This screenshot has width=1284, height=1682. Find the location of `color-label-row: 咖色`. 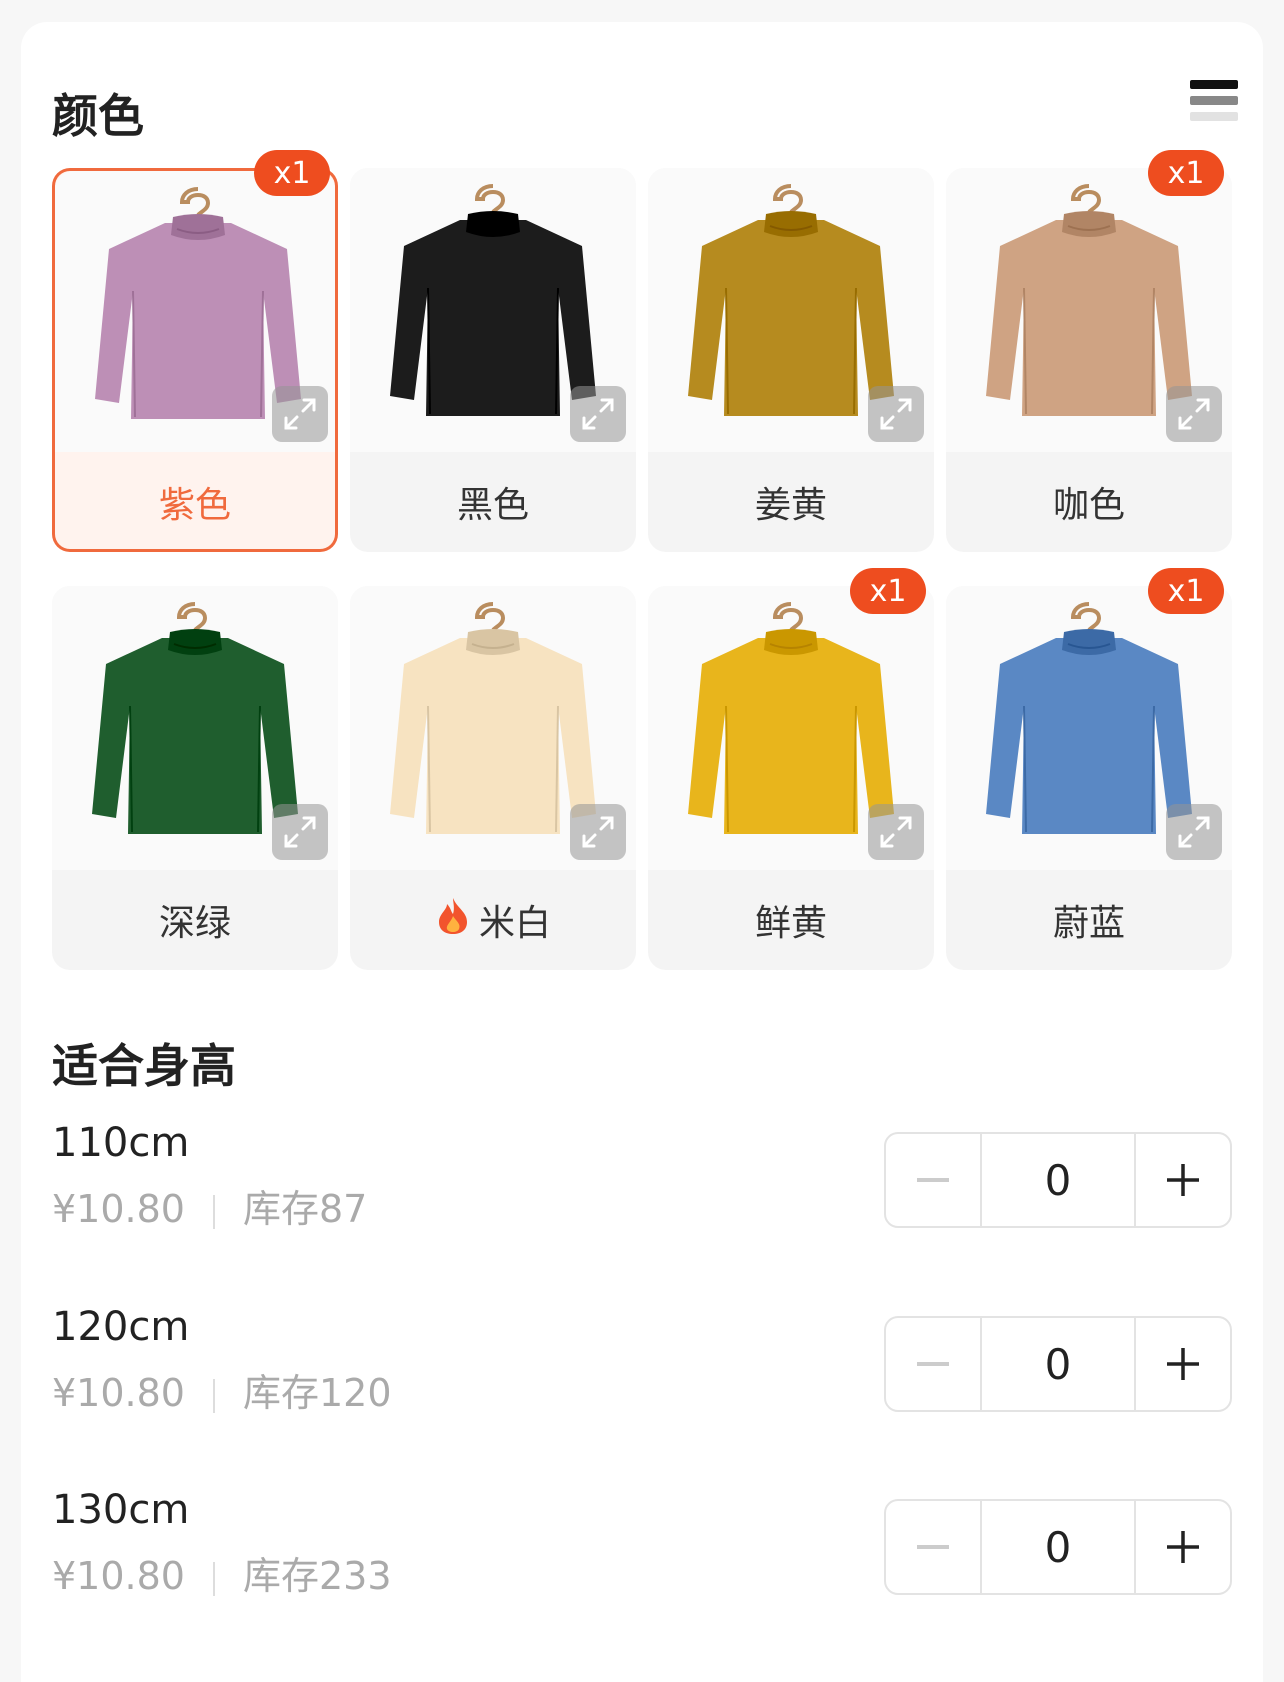

color-label-row: 咖色 is located at coordinates (1089, 502).